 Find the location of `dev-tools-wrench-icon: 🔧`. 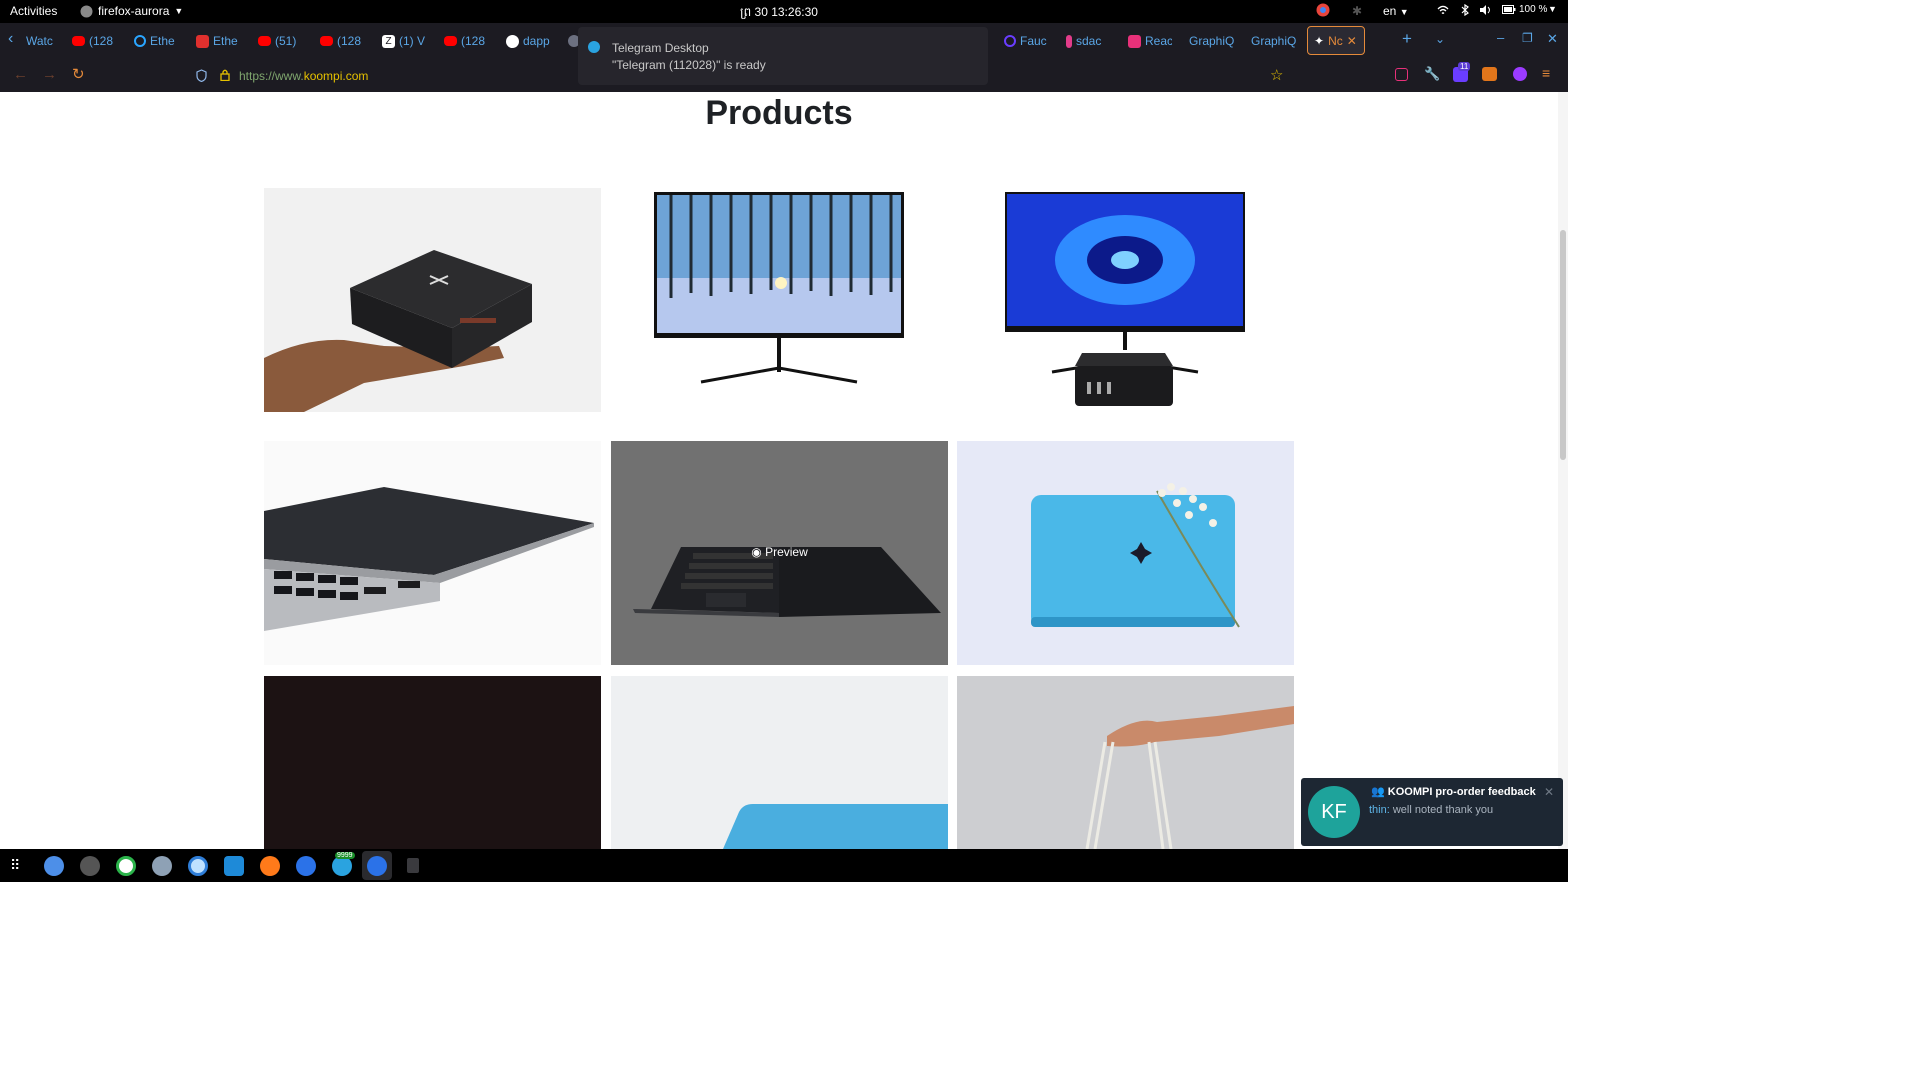

dev-tools-wrench-icon: 🔧 is located at coordinates (1432, 74).